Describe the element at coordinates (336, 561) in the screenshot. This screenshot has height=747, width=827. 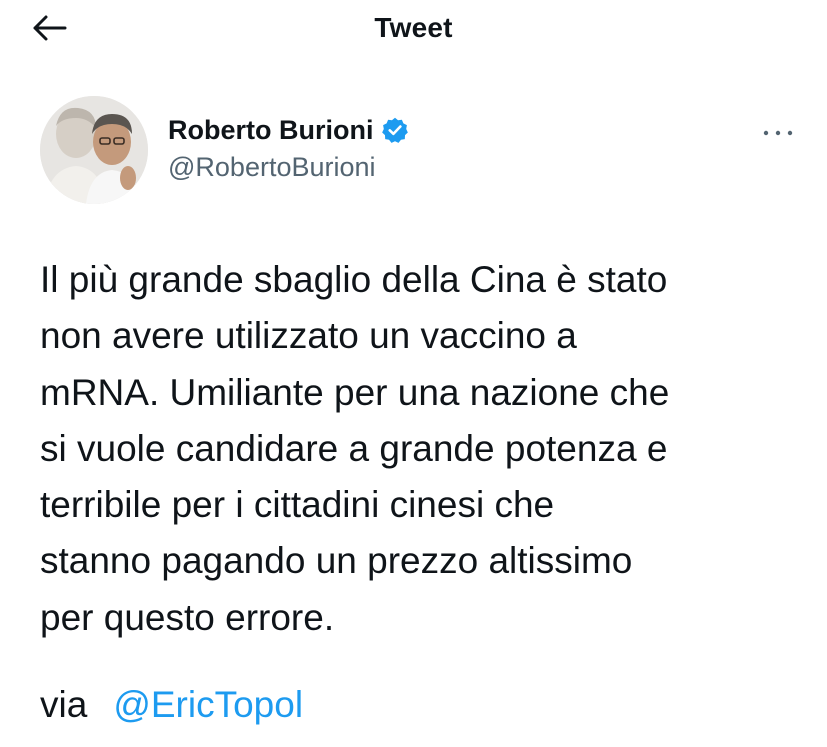
I see `tweet-text-line: stanno pagando un prezzo altissimo` at that location.